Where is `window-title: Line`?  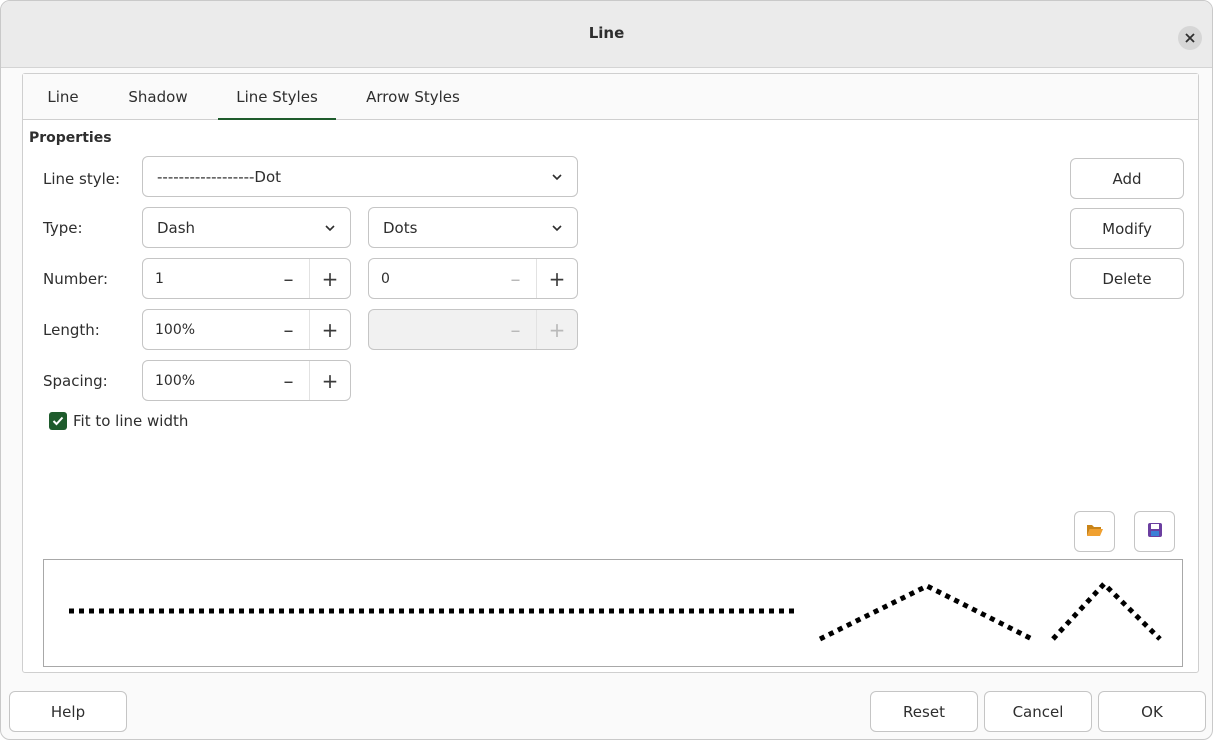
window-title: Line is located at coordinates (606, 33).